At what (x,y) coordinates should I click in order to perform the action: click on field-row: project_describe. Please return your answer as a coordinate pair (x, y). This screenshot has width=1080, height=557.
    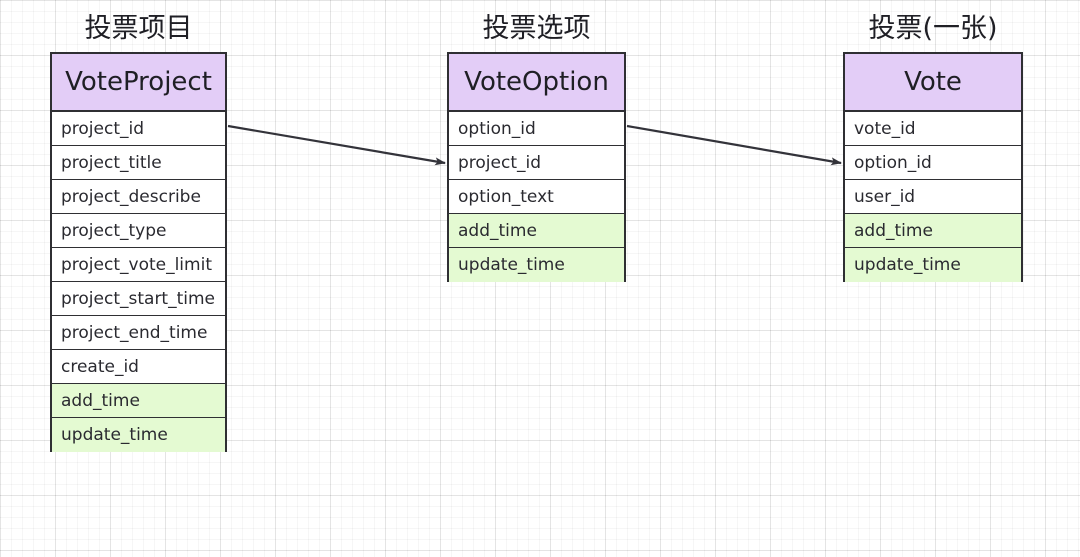
    Looking at the image, I should click on (138, 197).